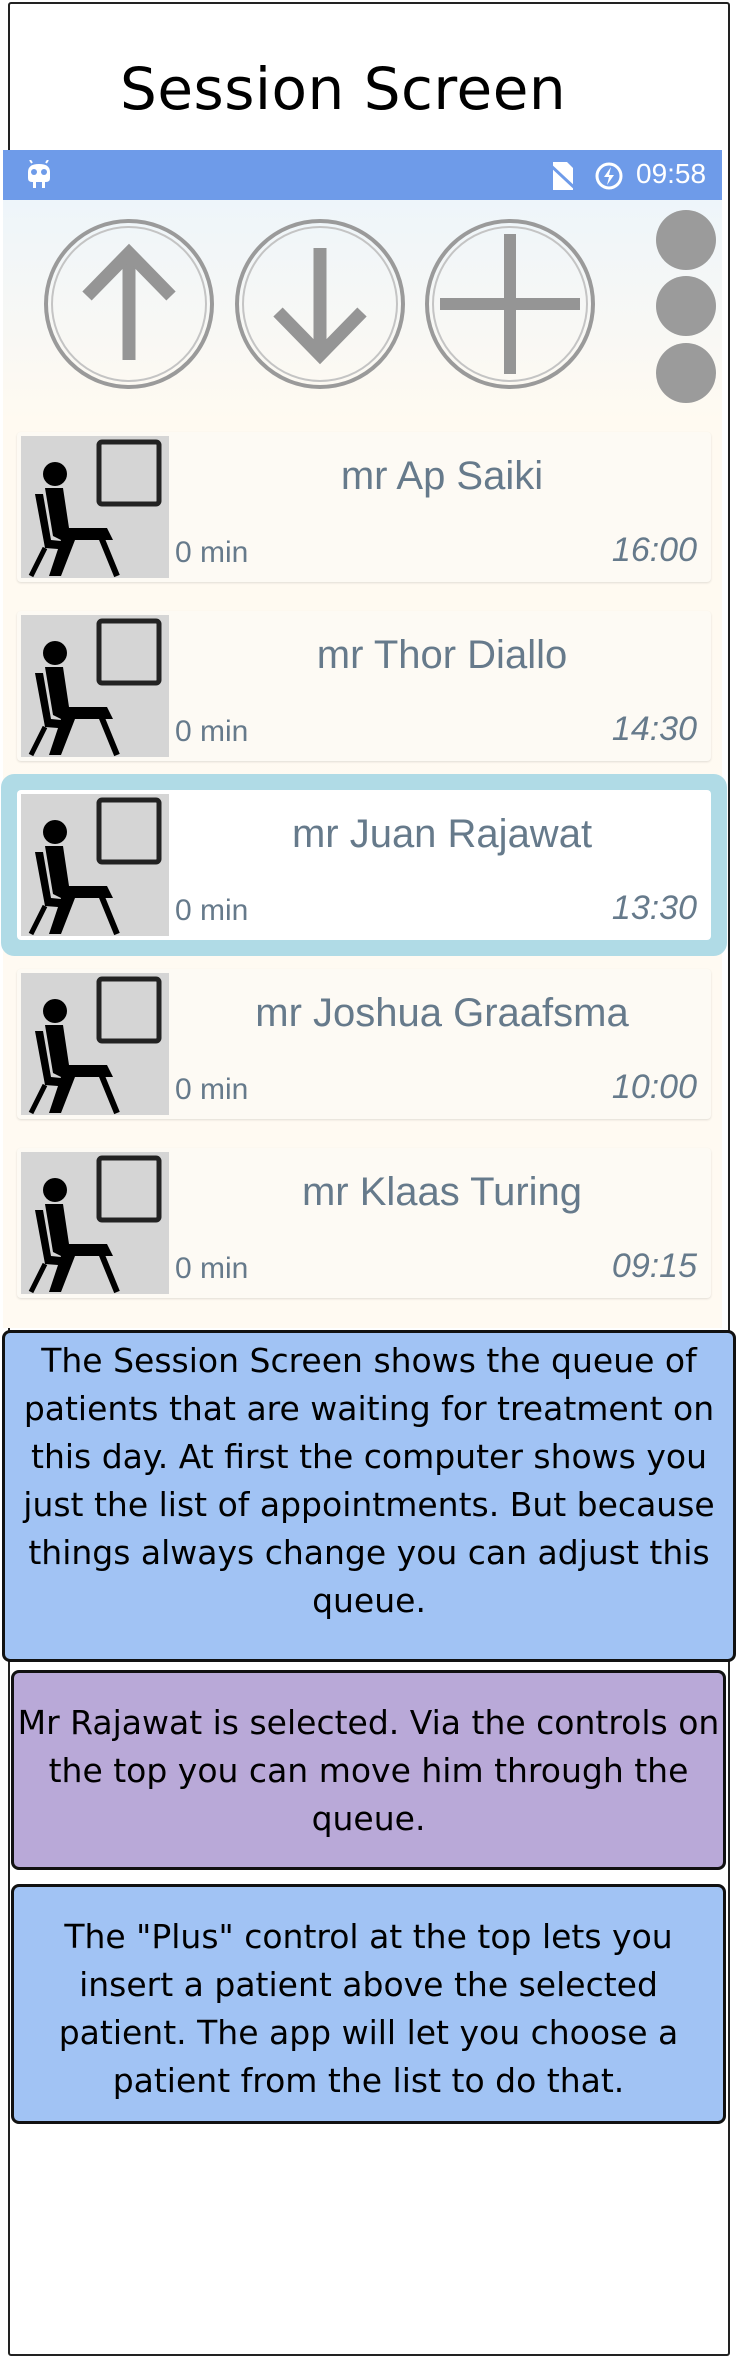  What do you see at coordinates (364, 1223) in the screenshot?
I see `queue-item: mr Klaas Turing 0 min 09:15` at bounding box center [364, 1223].